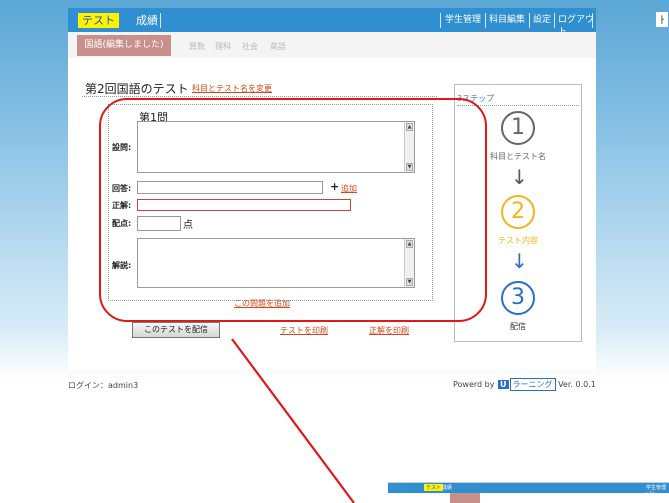 The image size is (669, 503). What do you see at coordinates (349, 188) in the screenshot?
I see `add-answer-link: 追加` at bounding box center [349, 188].